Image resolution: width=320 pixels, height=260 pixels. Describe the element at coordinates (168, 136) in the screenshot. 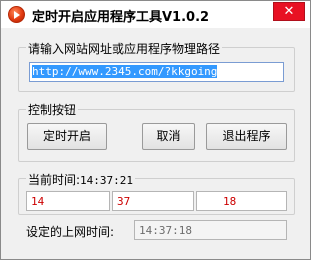

I see `cancel-button: 取消` at that location.